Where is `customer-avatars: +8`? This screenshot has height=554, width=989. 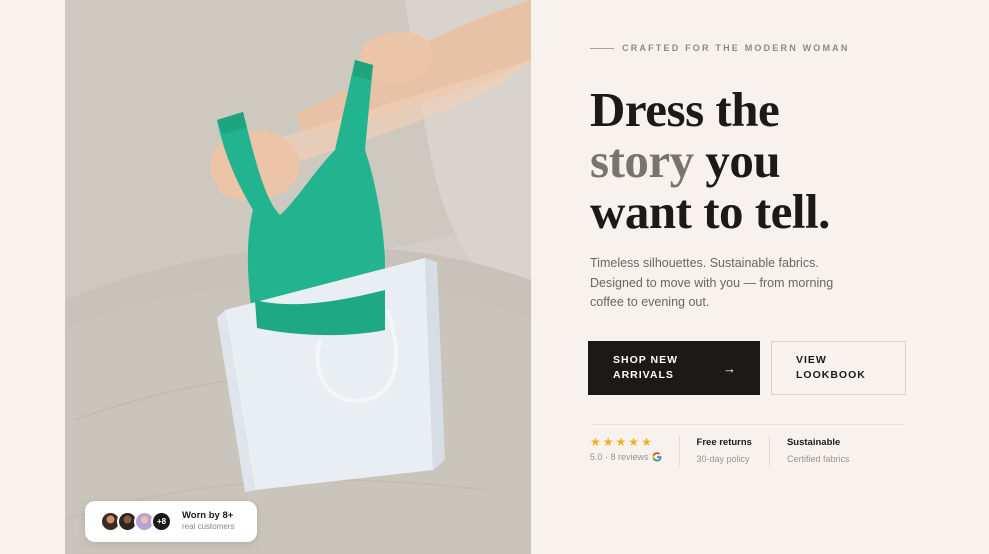
customer-avatars: +8 is located at coordinates (136, 521).